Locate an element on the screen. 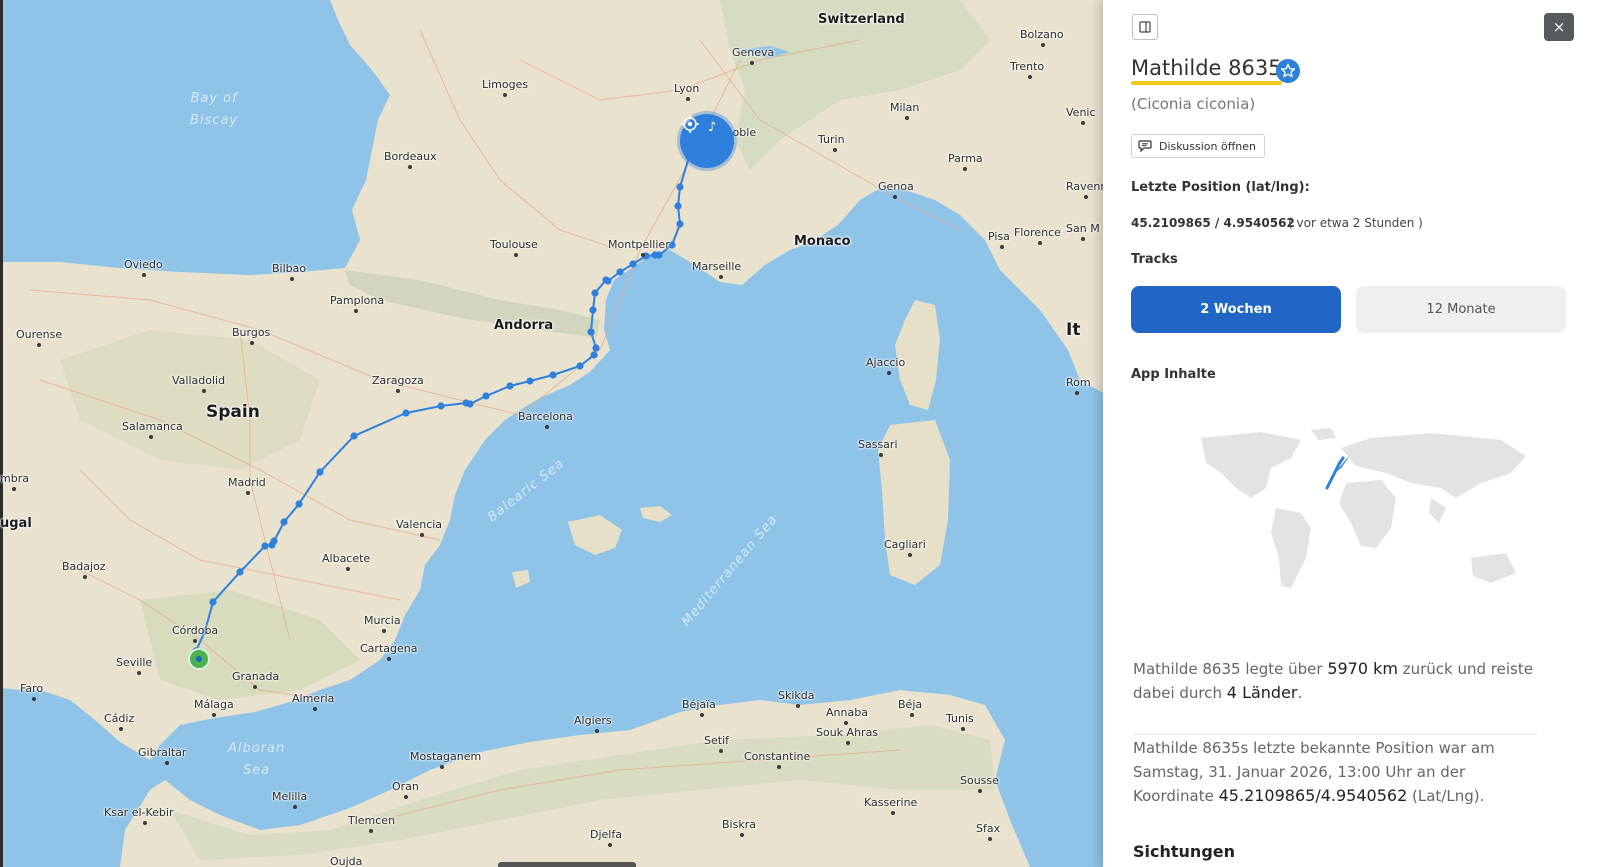 Image resolution: width=1602 pixels, height=867 pixels. sidebar-toggle-icon is located at coordinates (1145, 27).